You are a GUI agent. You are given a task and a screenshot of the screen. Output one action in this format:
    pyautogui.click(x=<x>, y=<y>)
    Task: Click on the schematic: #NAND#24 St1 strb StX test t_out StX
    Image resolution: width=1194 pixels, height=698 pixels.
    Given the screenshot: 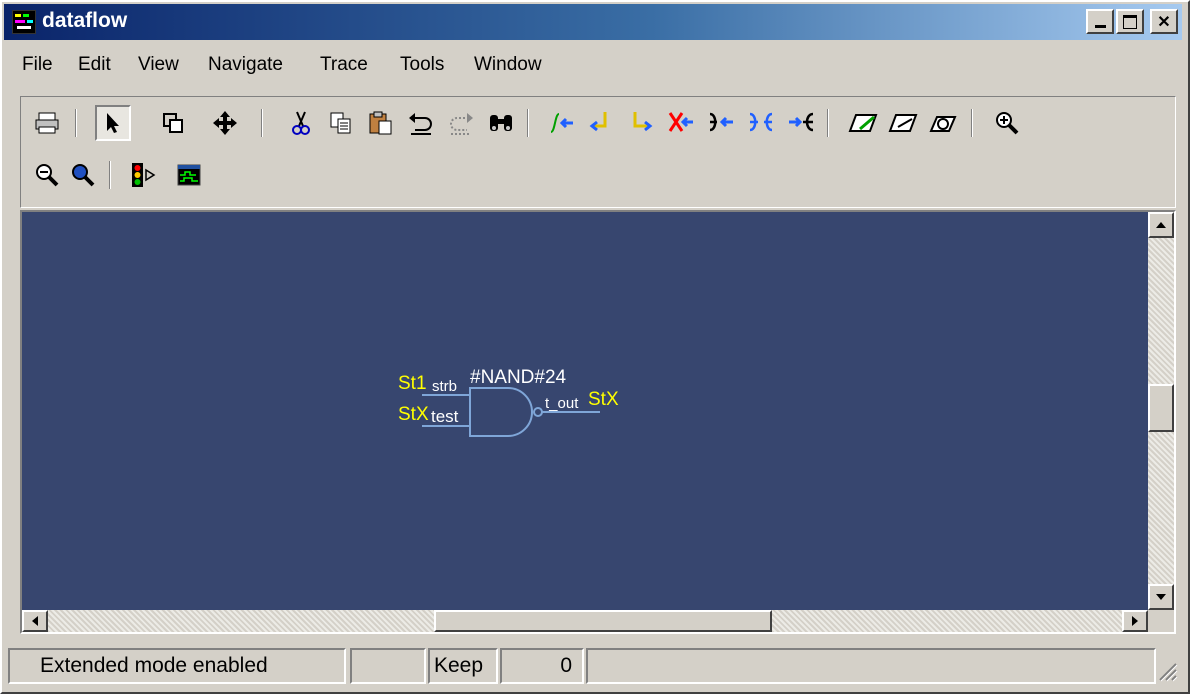 What is the action you would take?
    pyautogui.click(x=508, y=402)
    